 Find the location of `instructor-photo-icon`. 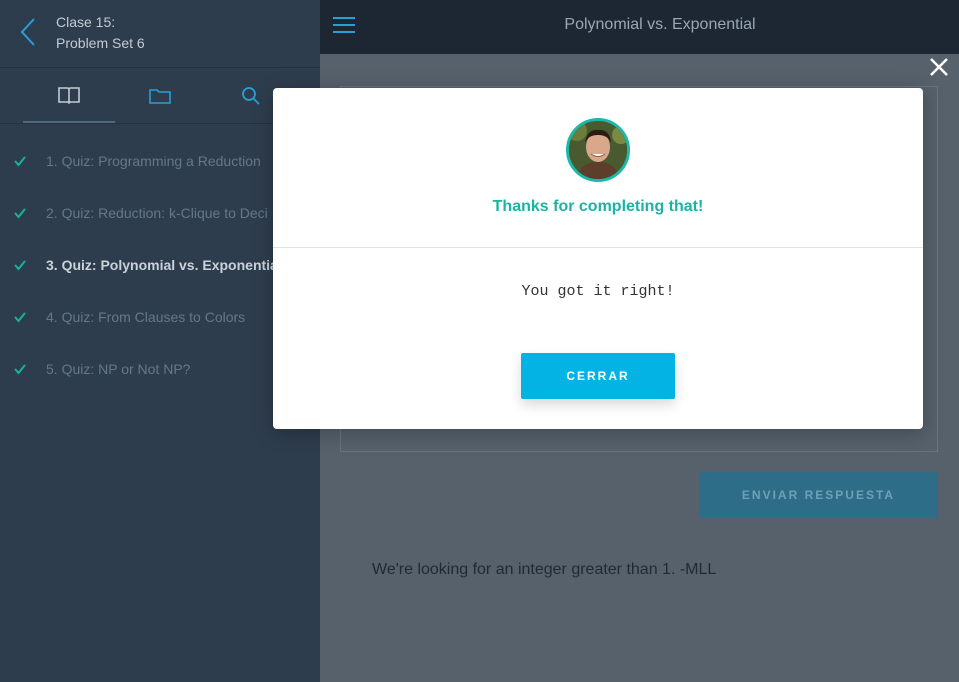

instructor-photo-icon is located at coordinates (598, 150).